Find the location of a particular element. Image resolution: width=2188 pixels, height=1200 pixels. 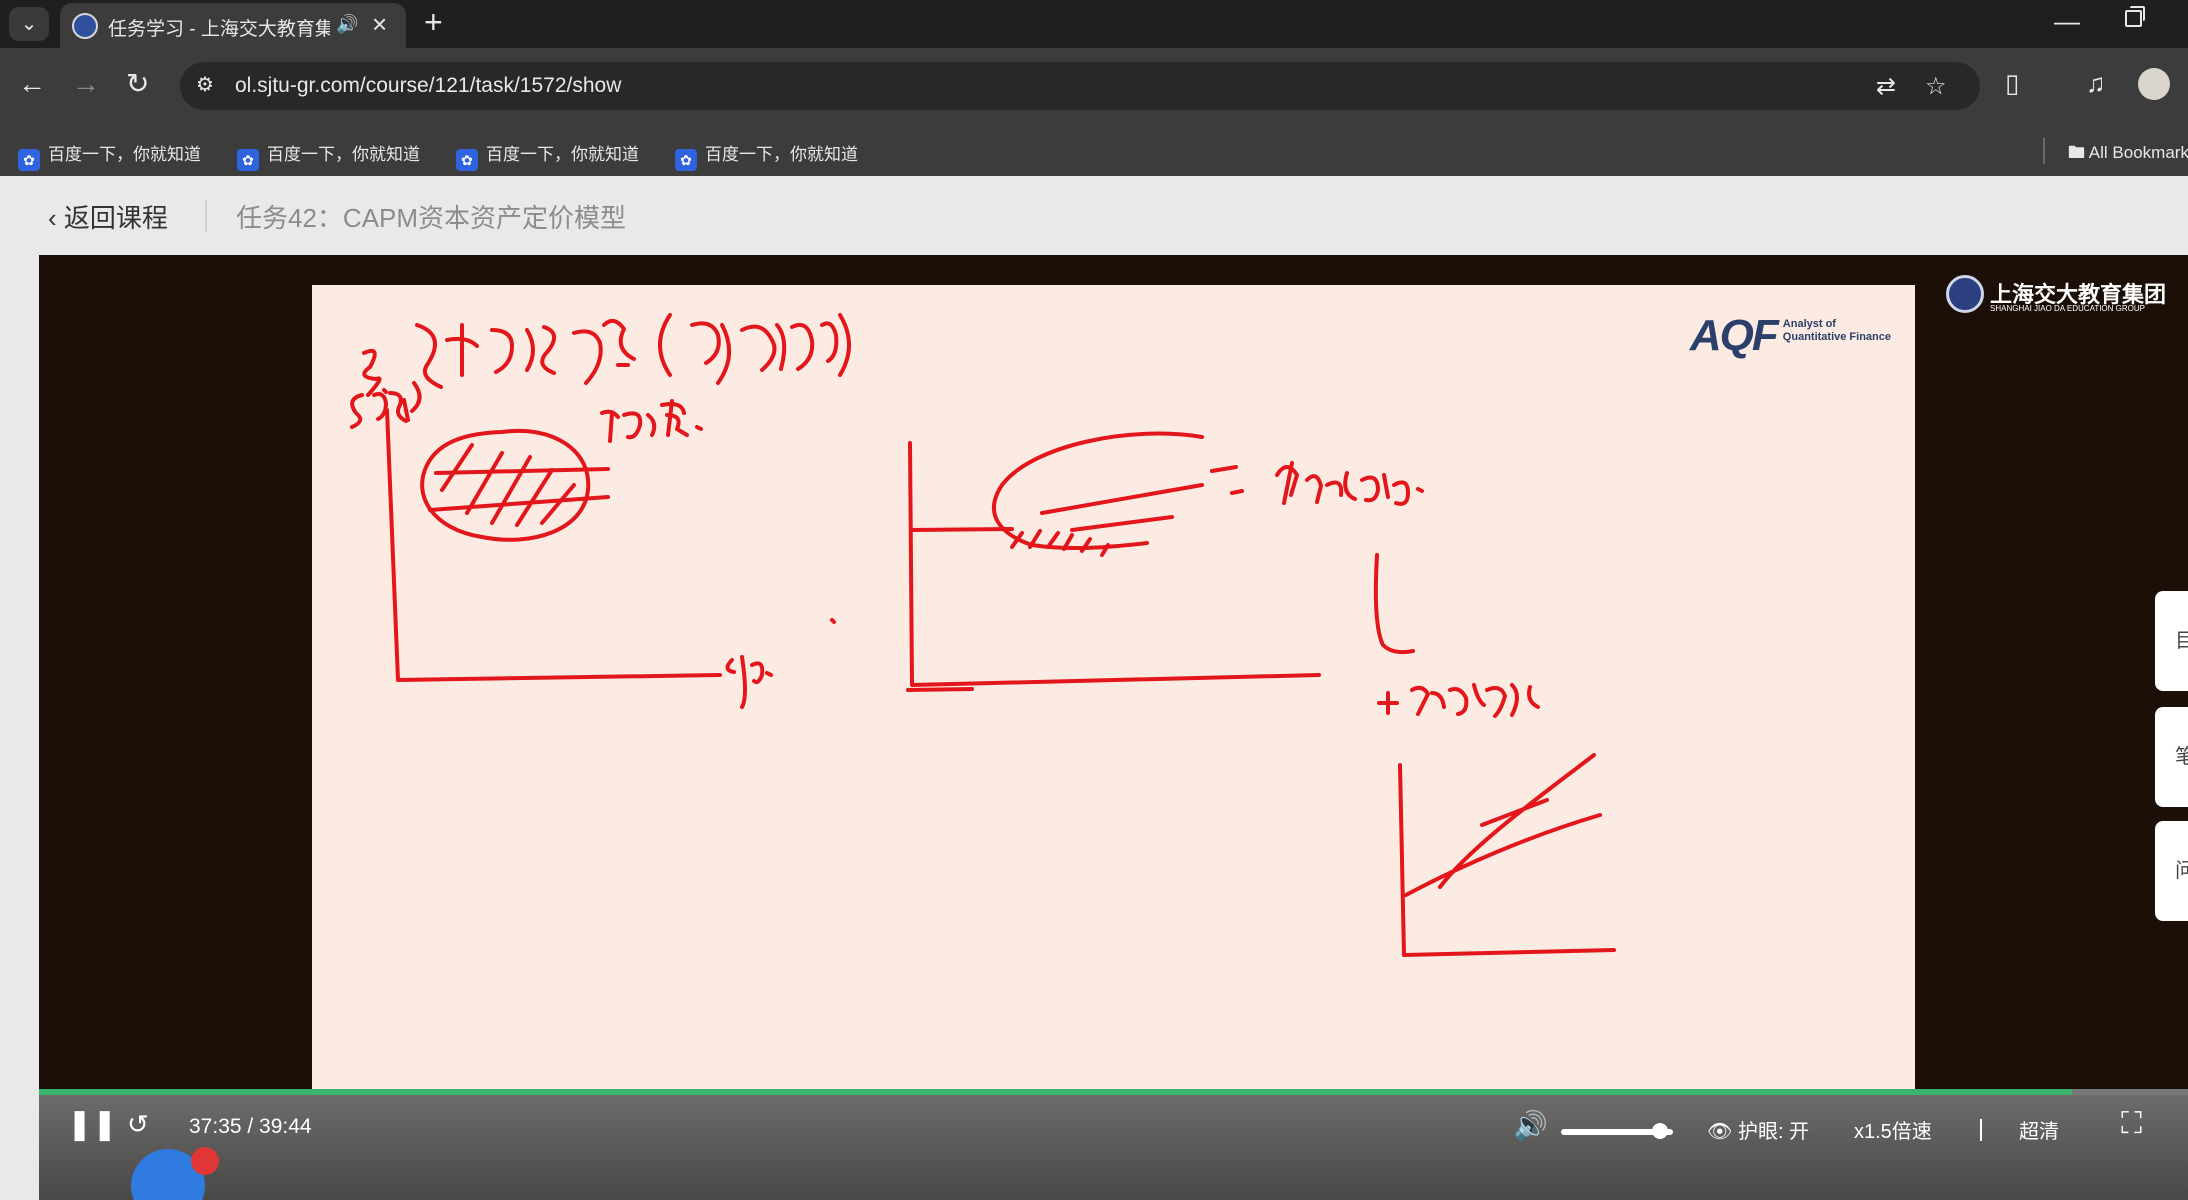

chart2-label-efficient is located at coordinates (1349, 483).